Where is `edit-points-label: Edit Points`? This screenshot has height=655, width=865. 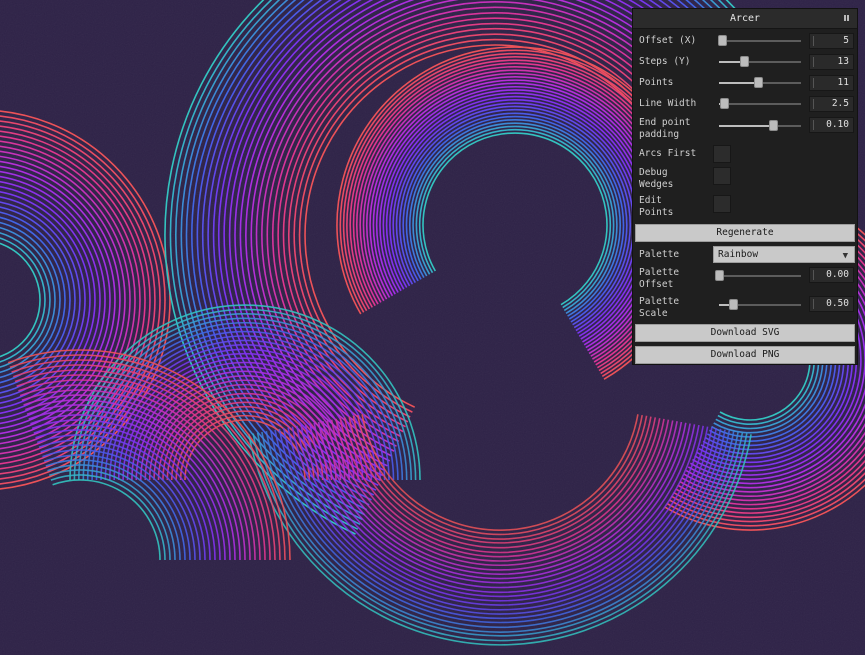 edit-points-label: Edit Points is located at coordinates (656, 206).